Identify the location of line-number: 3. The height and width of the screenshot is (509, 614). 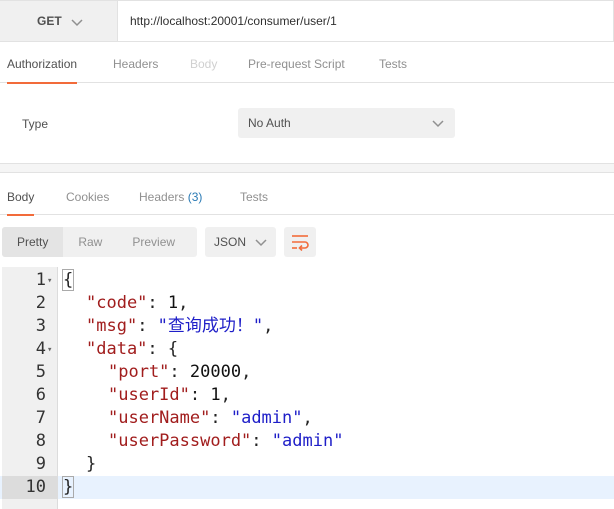
(40, 326).